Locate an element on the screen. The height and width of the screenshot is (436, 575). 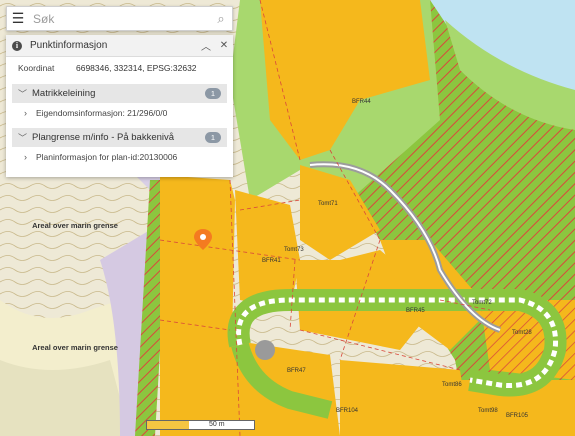
plot-label: Tomt98 is located at coordinates (488, 411).